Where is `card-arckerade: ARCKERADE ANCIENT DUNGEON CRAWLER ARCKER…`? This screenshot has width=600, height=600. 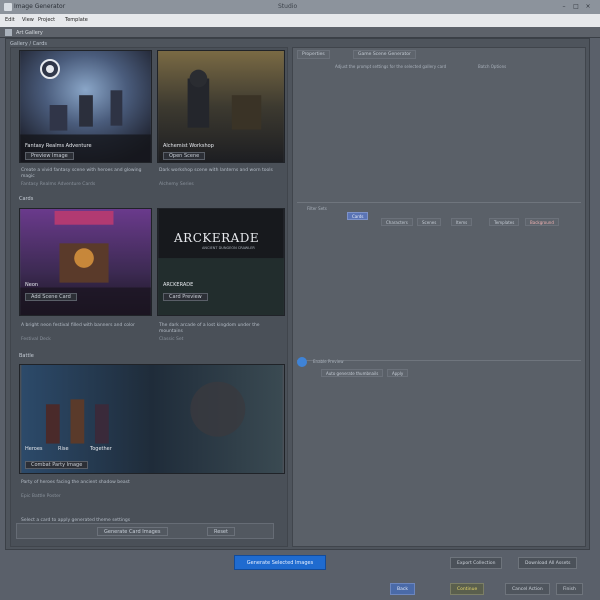 card-arckerade: ARCKERADE ANCIENT DUNGEON CRAWLER ARCKER… is located at coordinates (221, 262).